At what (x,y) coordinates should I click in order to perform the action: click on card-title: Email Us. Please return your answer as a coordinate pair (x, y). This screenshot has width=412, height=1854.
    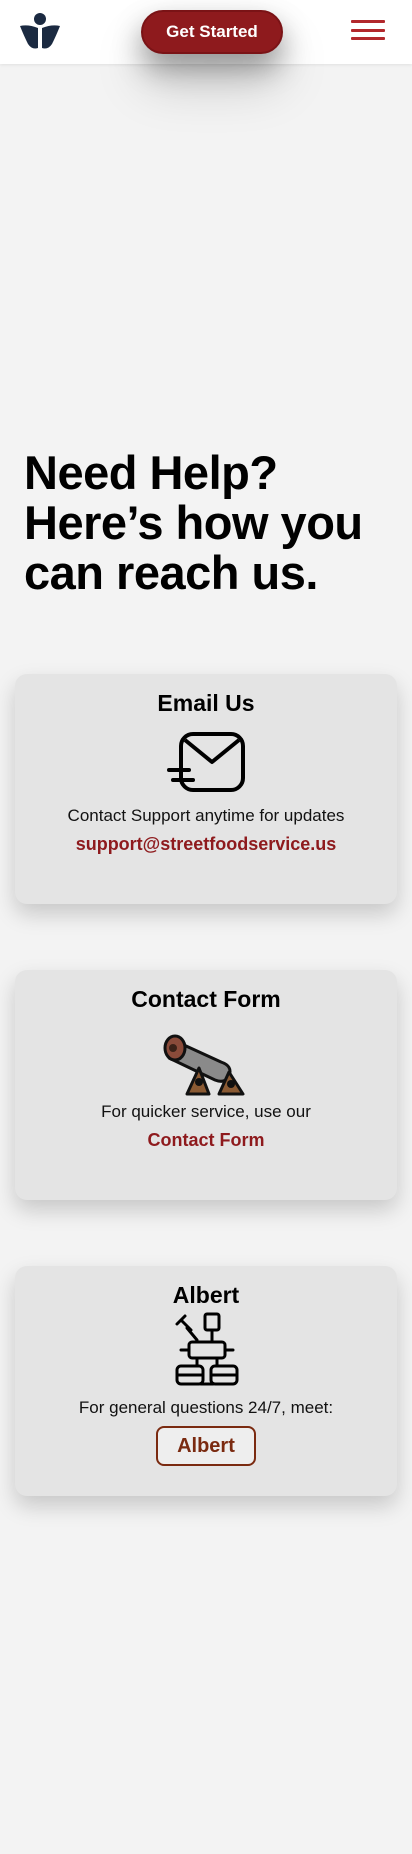
    Looking at the image, I should click on (206, 703).